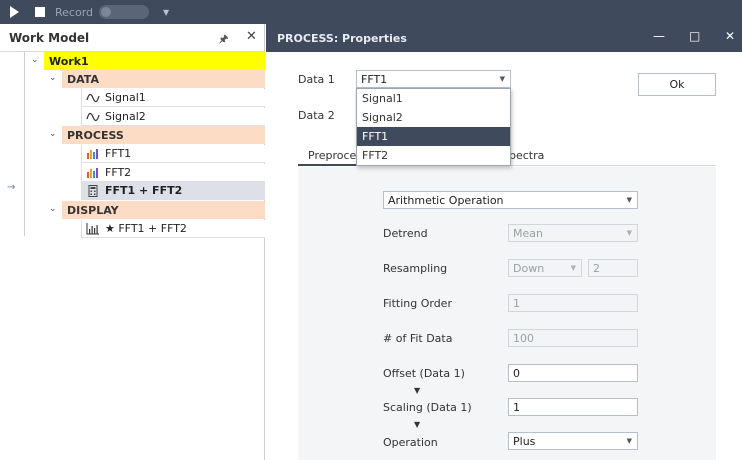  What do you see at coordinates (173, 154) in the screenshot?
I see `tree-item-fft1: FFT1` at bounding box center [173, 154].